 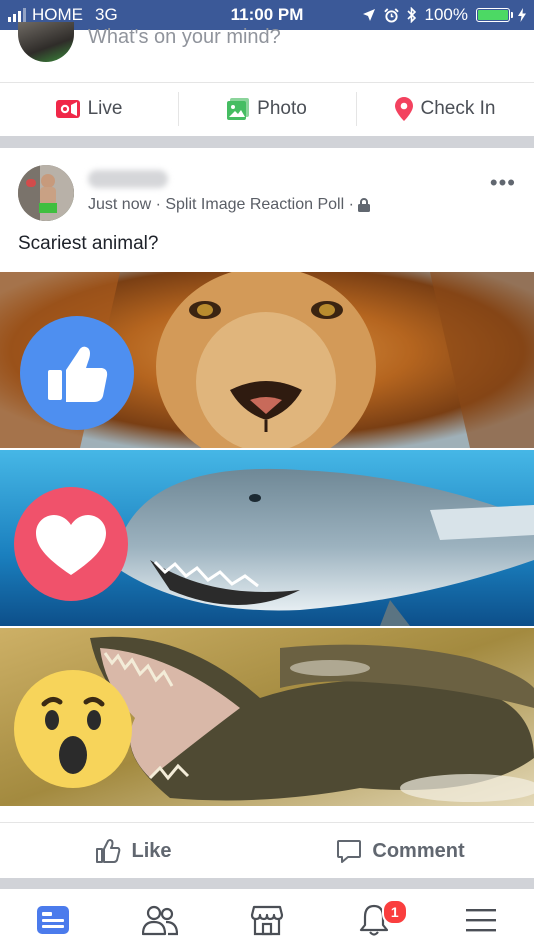 I want to click on notification-badge: 1, so click(x=394, y=912).